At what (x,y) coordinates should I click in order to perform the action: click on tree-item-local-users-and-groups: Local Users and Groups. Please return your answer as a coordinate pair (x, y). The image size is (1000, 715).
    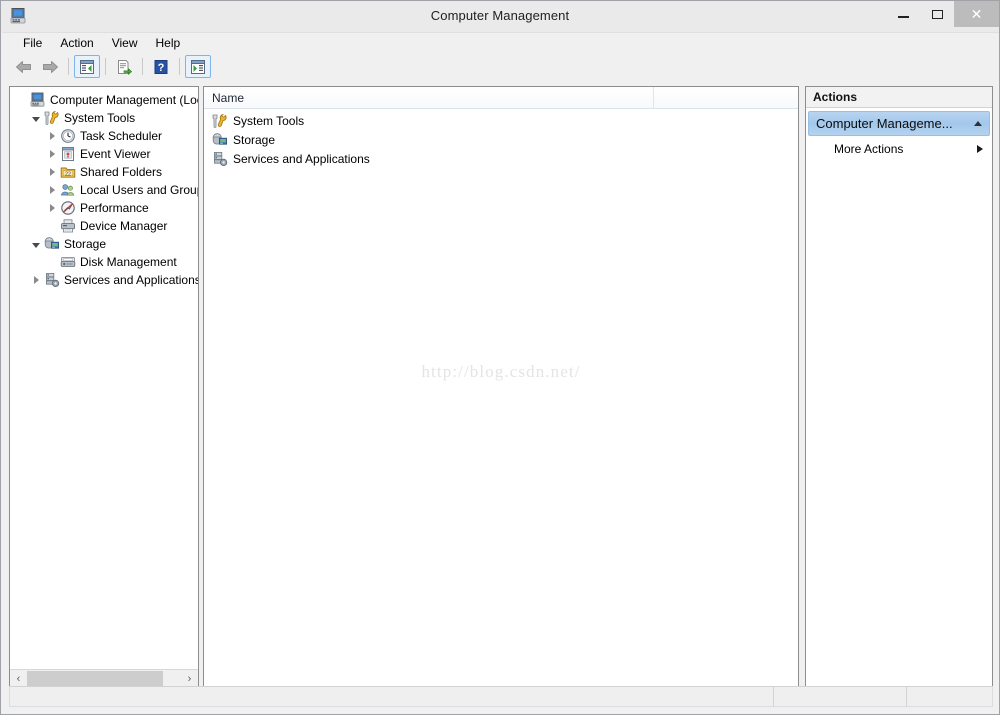
    Looking at the image, I should click on (104, 190).